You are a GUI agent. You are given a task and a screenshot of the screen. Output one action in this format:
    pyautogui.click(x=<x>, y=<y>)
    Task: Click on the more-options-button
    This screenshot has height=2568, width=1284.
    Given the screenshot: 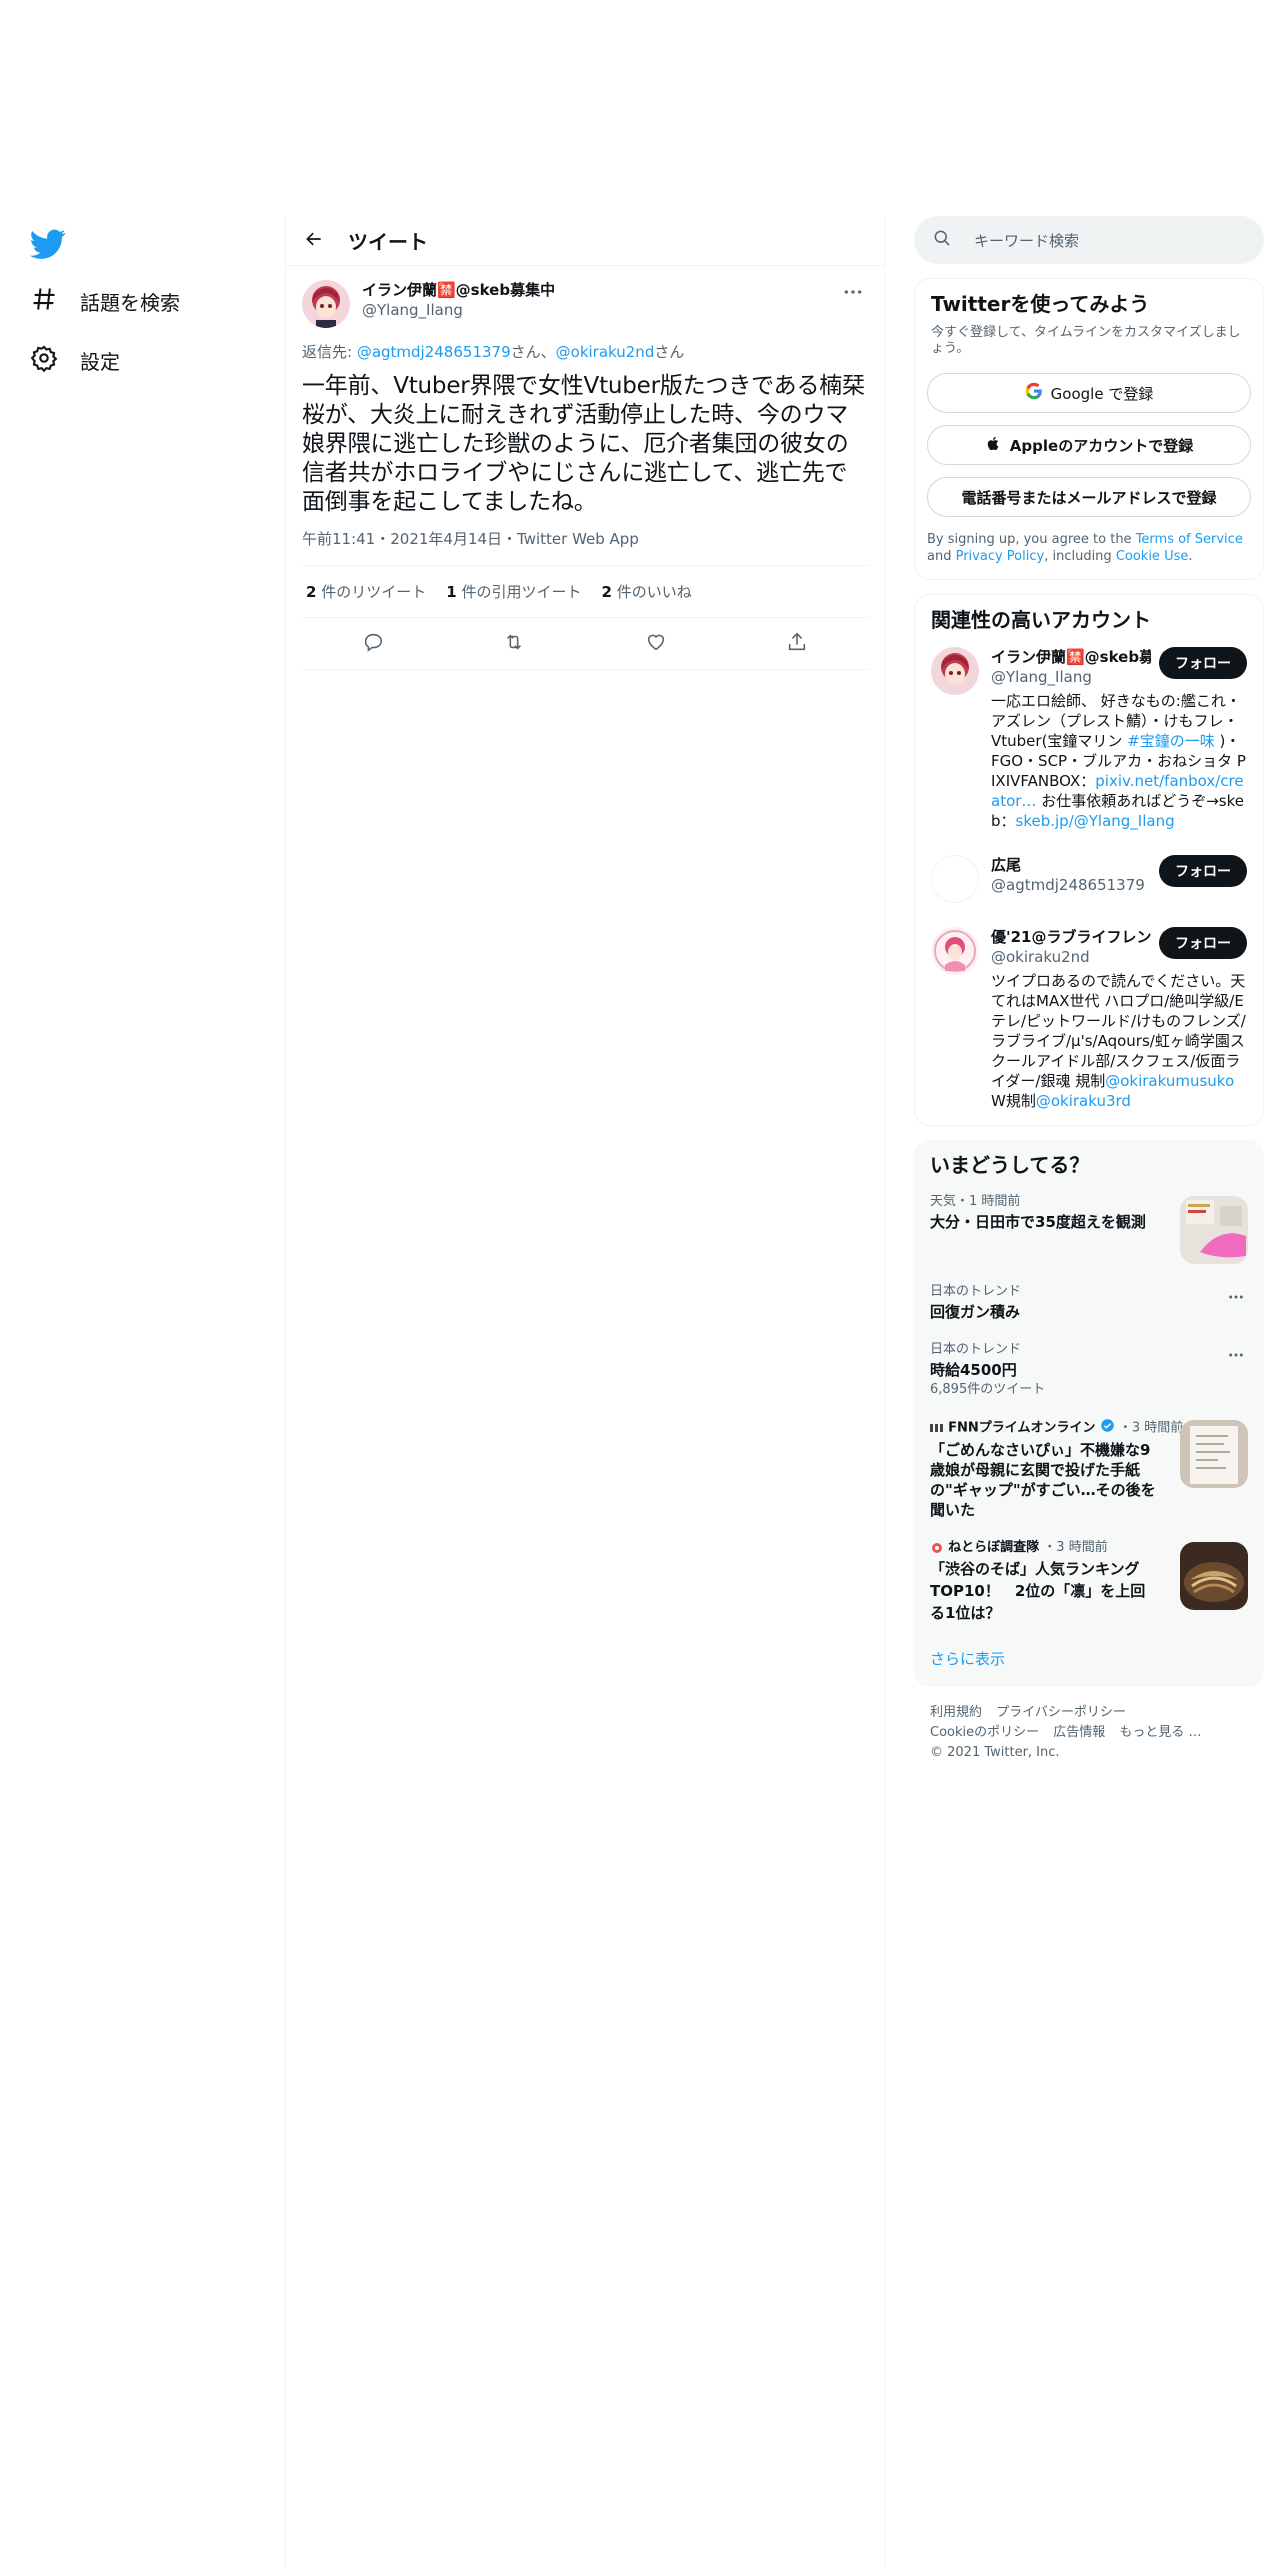 What is the action you would take?
    pyautogui.click(x=853, y=290)
    